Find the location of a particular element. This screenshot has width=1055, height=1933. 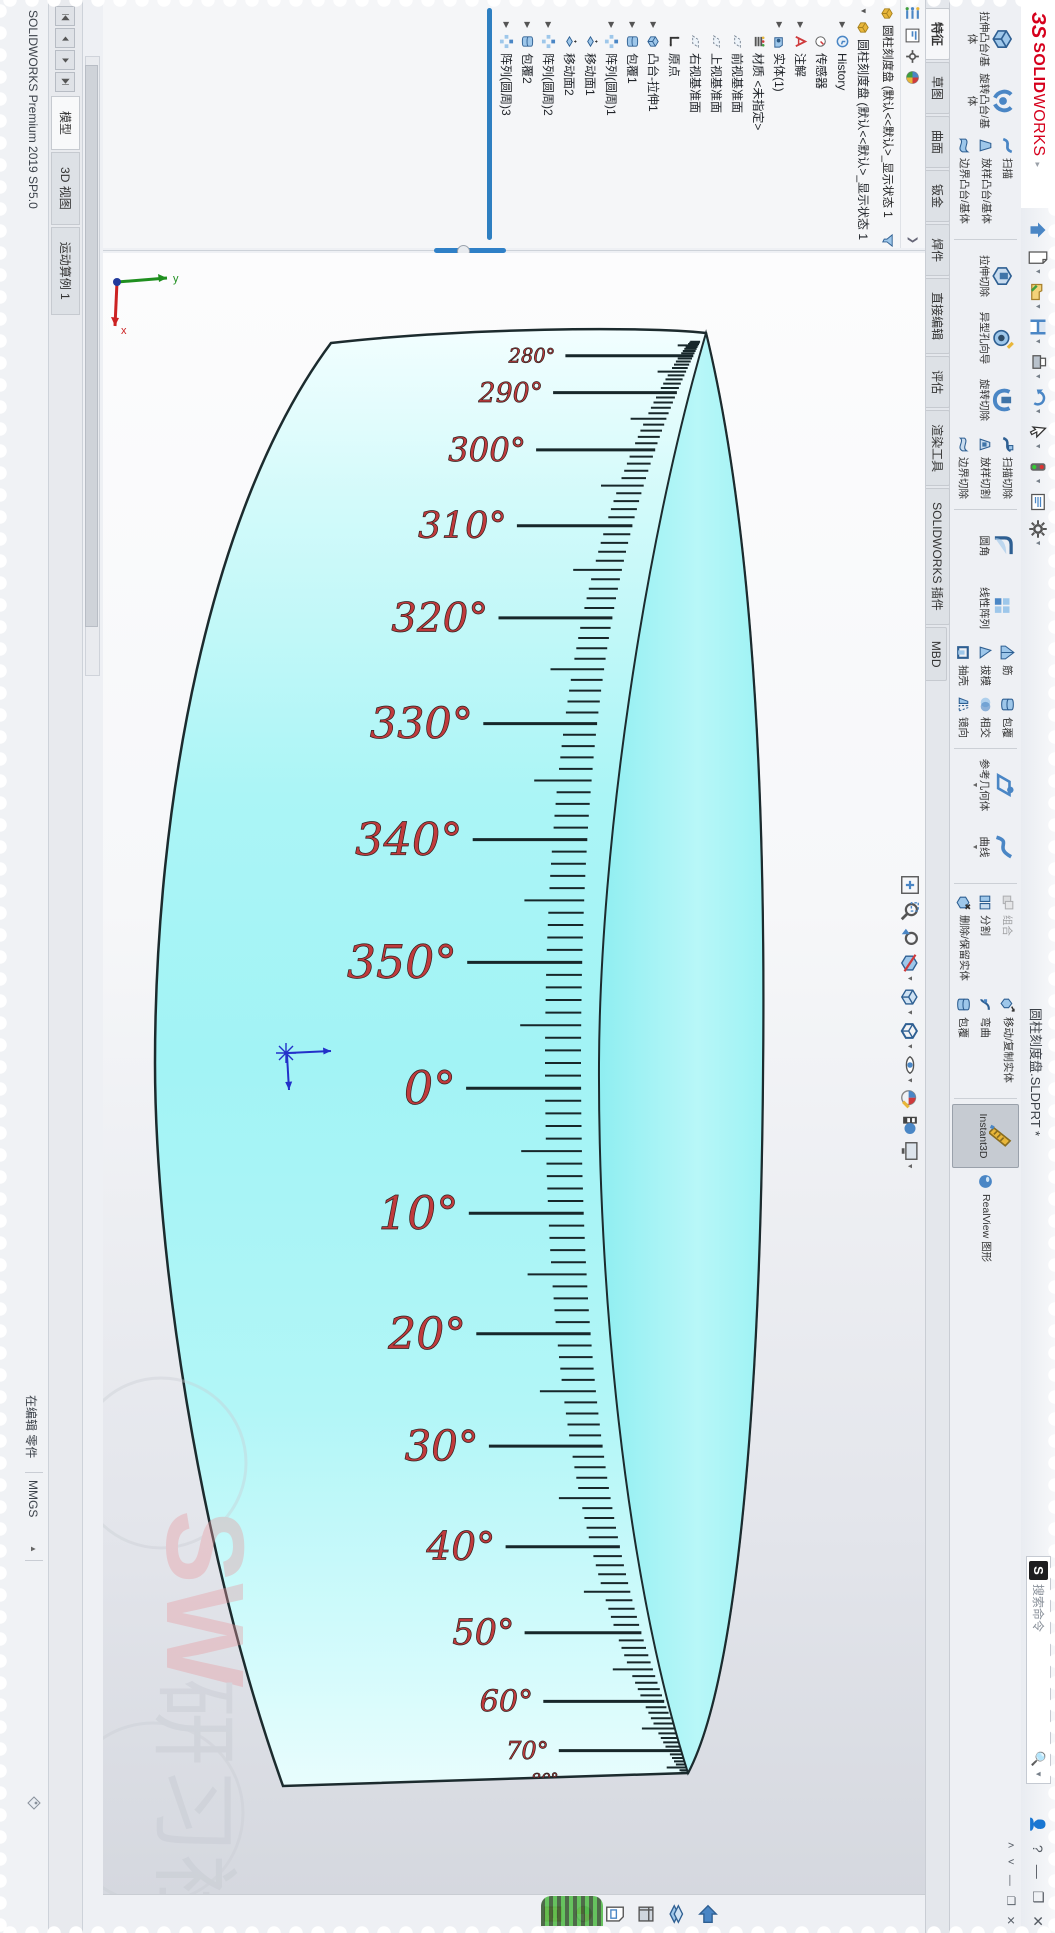

ribbon-button: 异型孔向导 is located at coordinates (985, 338).